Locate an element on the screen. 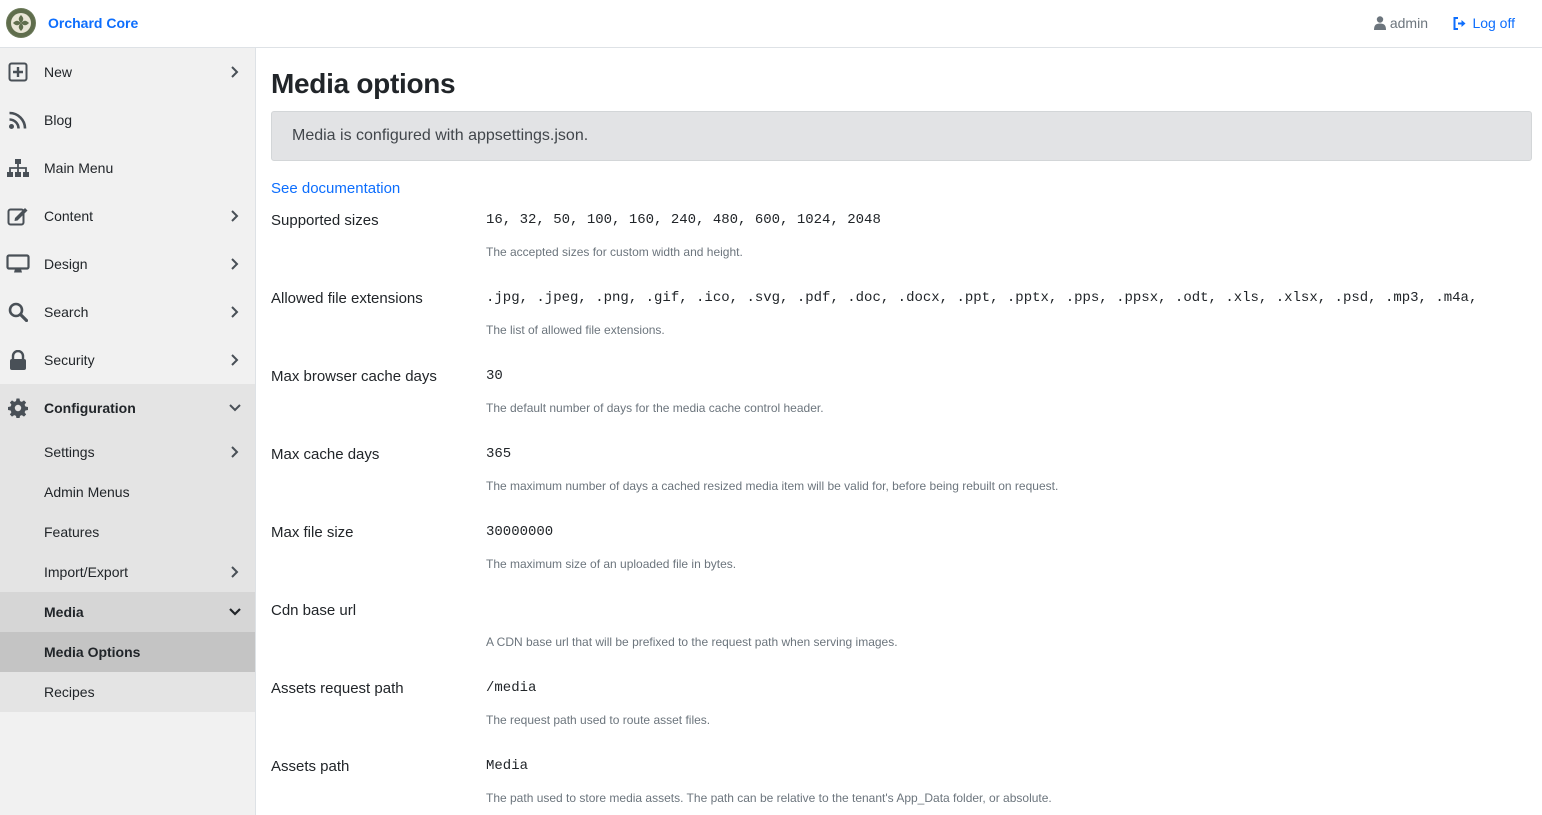  search-icon is located at coordinates (18, 312).